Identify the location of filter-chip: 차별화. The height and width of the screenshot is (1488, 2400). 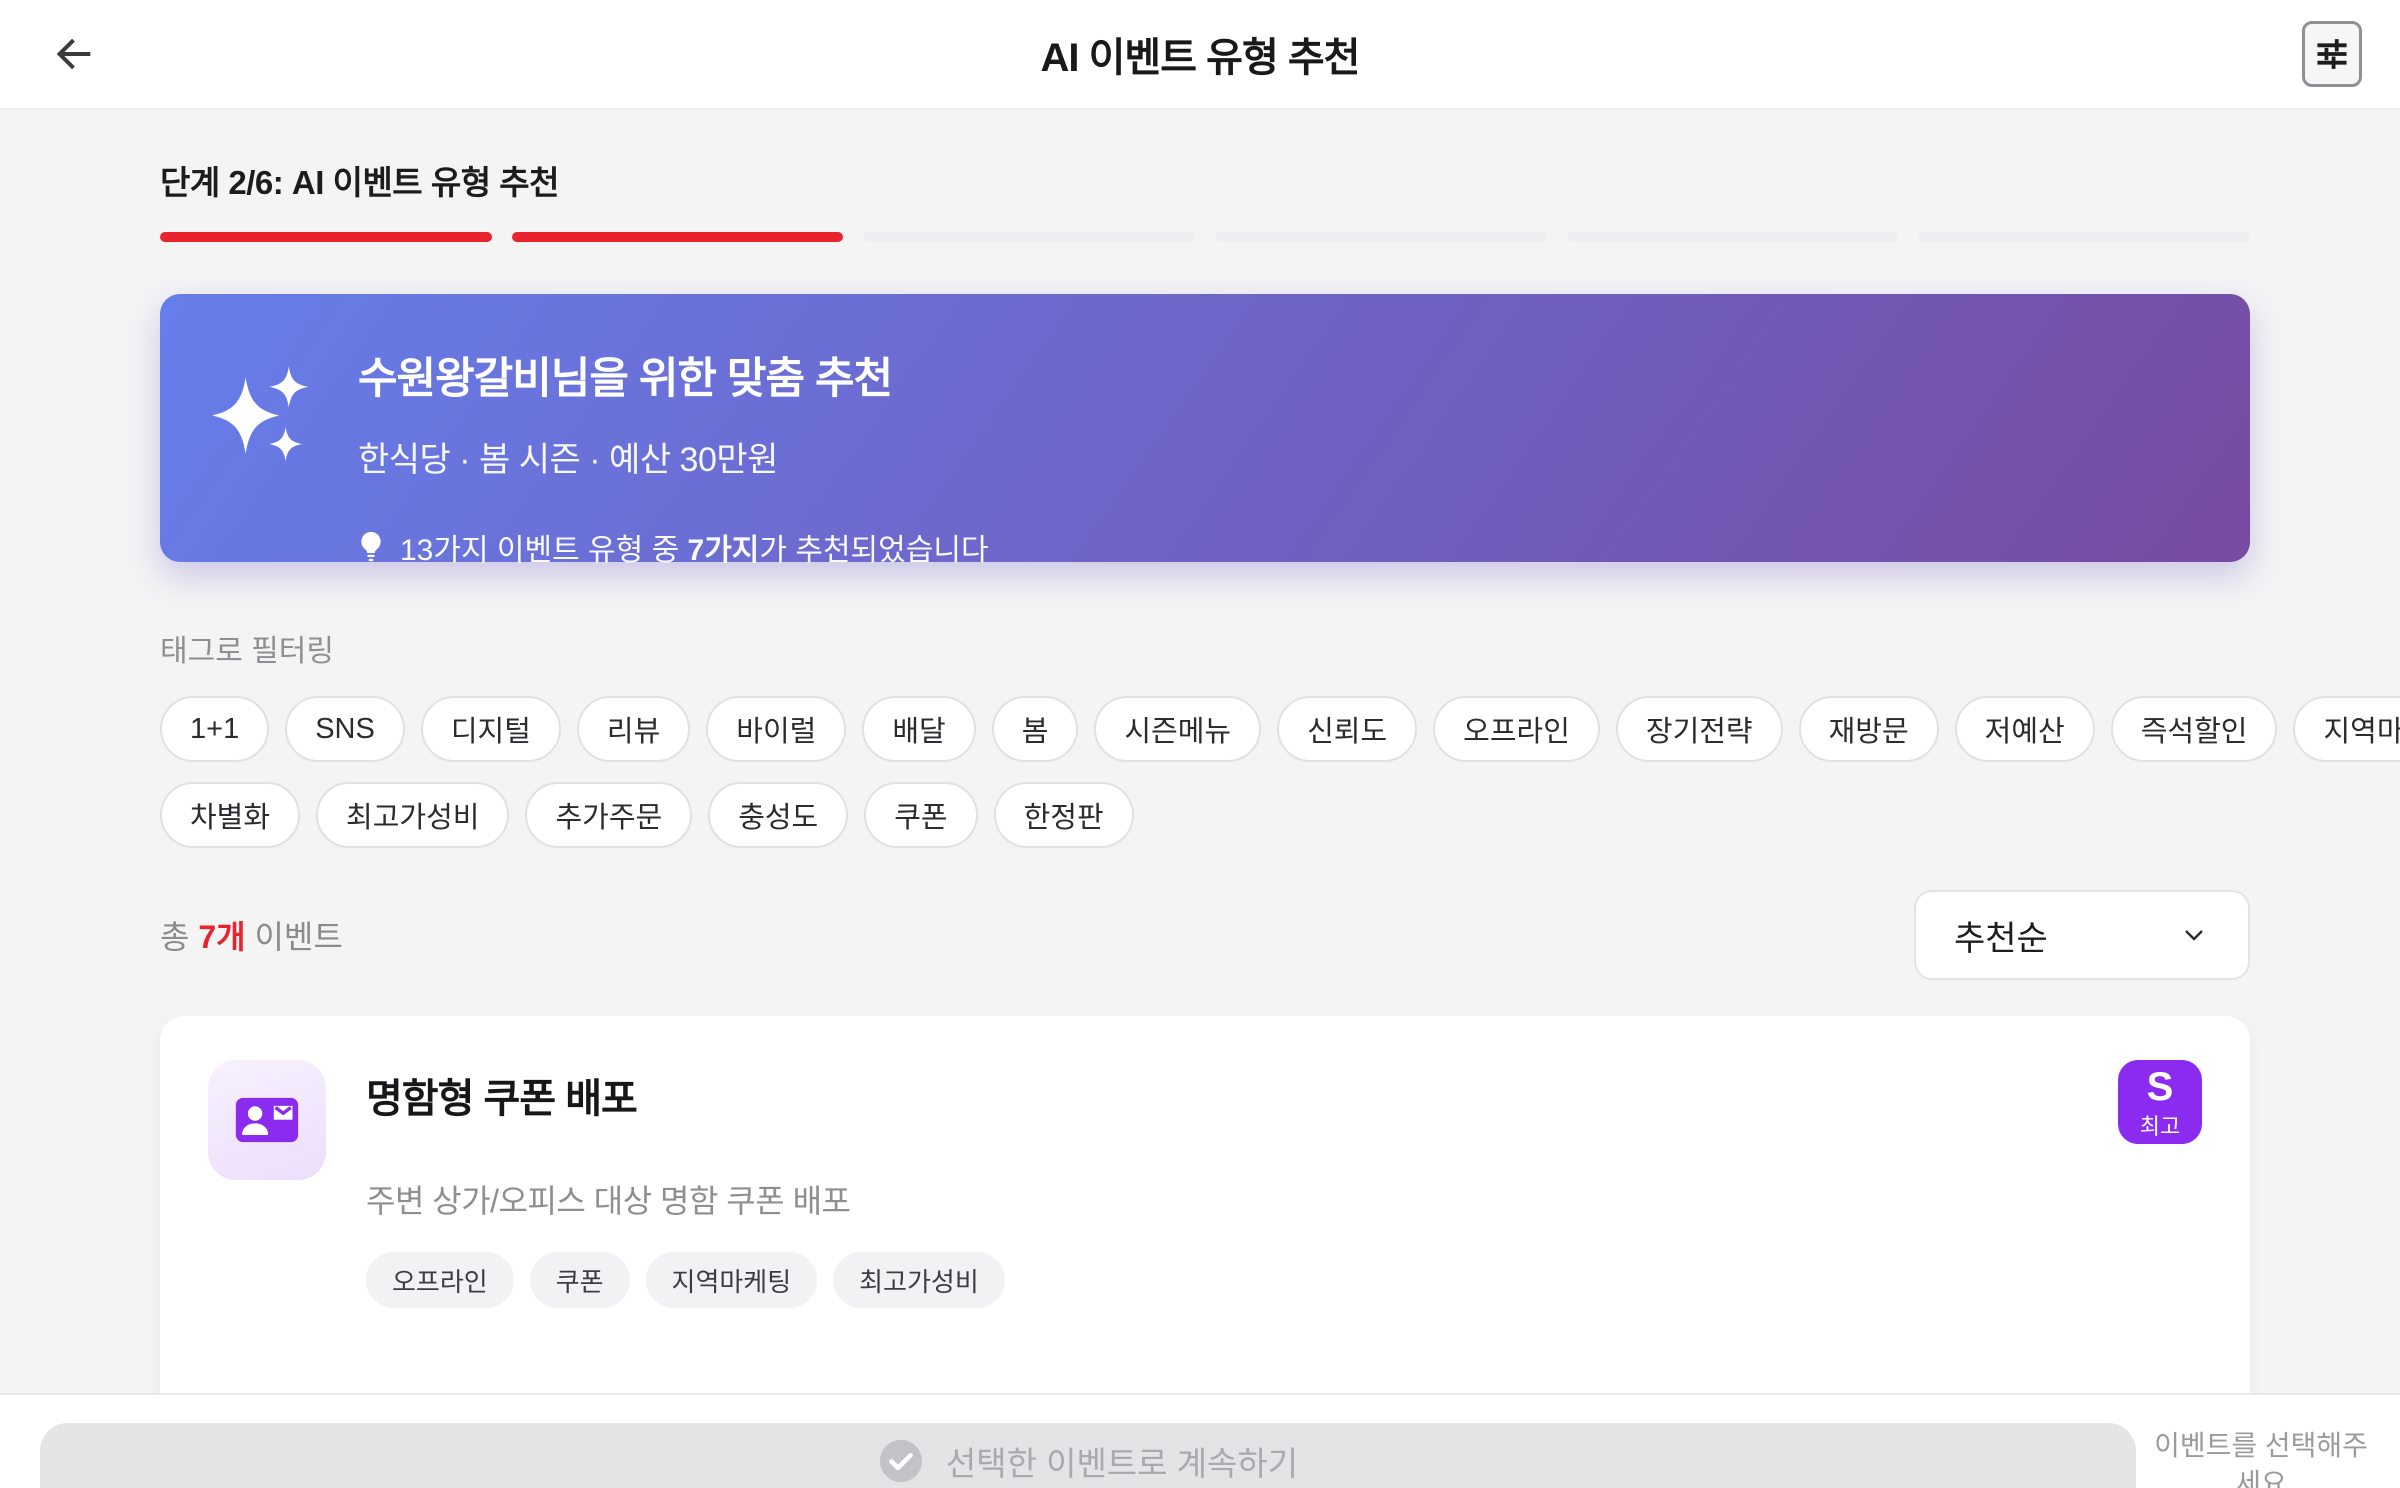
(230, 815).